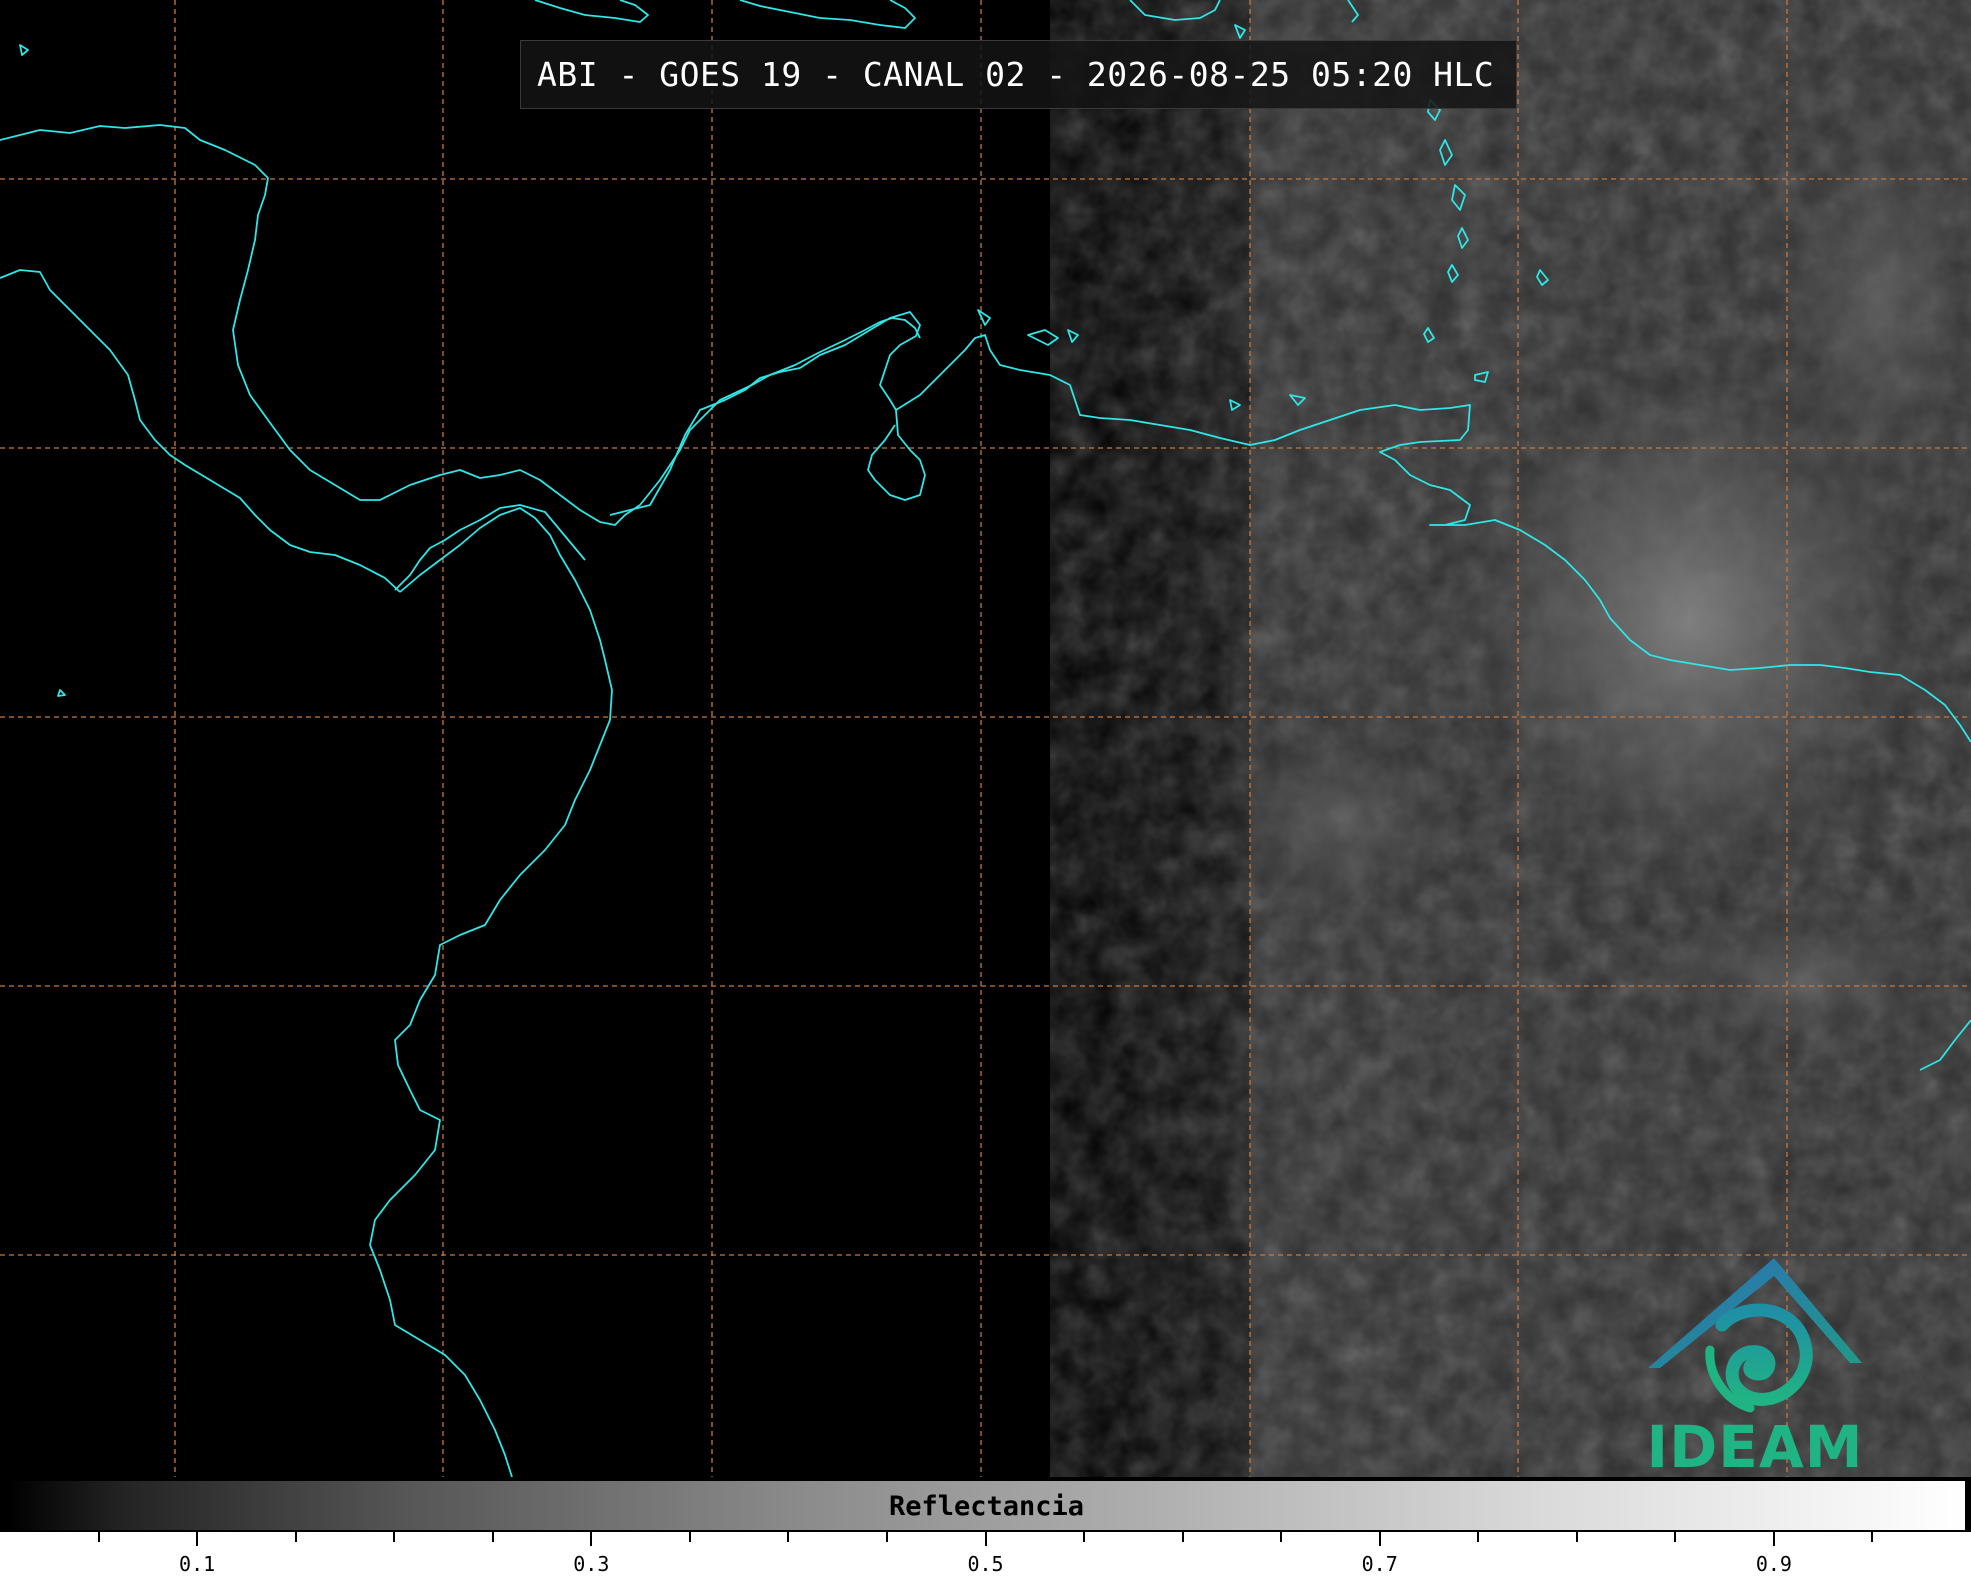  What do you see at coordinates (591, 1564) in the screenshot?
I see `colorbar-tick-label: 0.3` at bounding box center [591, 1564].